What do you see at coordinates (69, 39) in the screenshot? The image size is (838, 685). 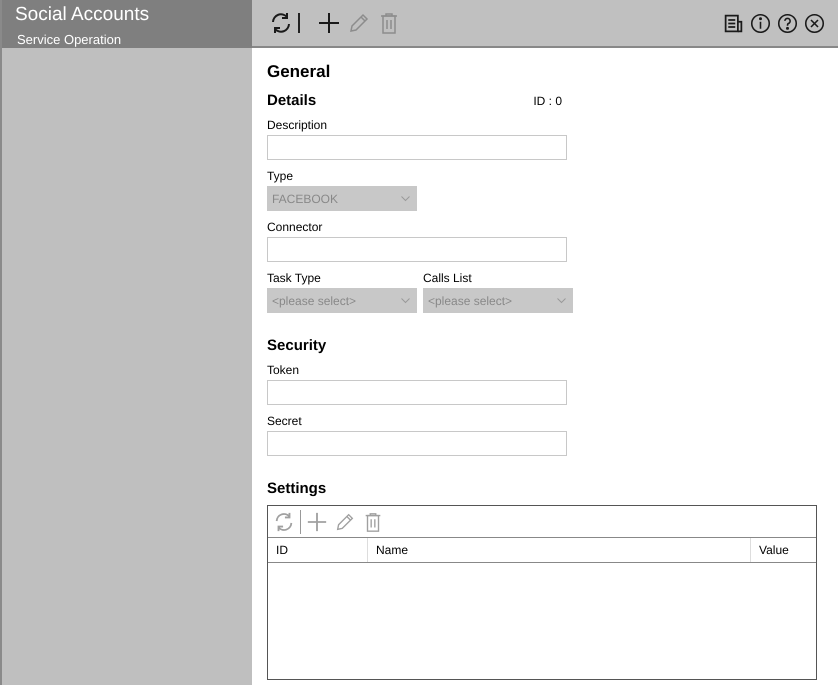 I see `app-subtitle: Service Operation` at bounding box center [69, 39].